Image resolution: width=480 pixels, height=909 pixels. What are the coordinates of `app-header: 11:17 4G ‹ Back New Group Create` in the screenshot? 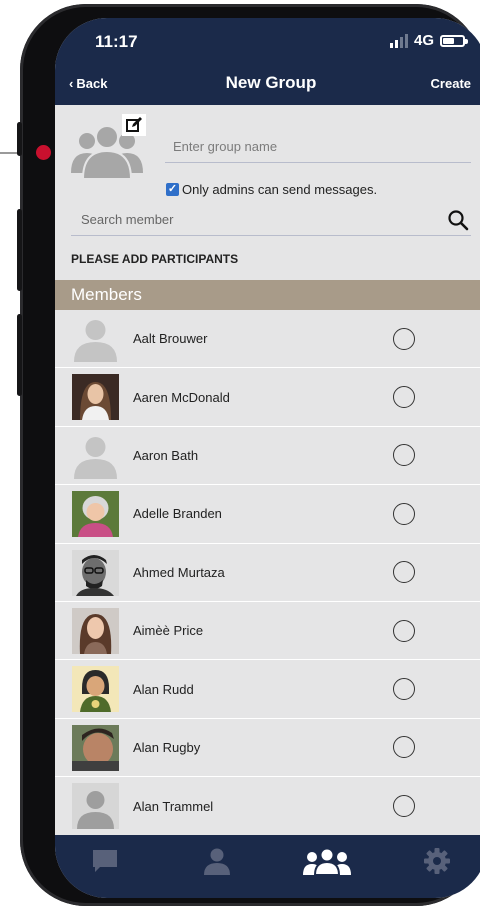 It's located at (267, 61).